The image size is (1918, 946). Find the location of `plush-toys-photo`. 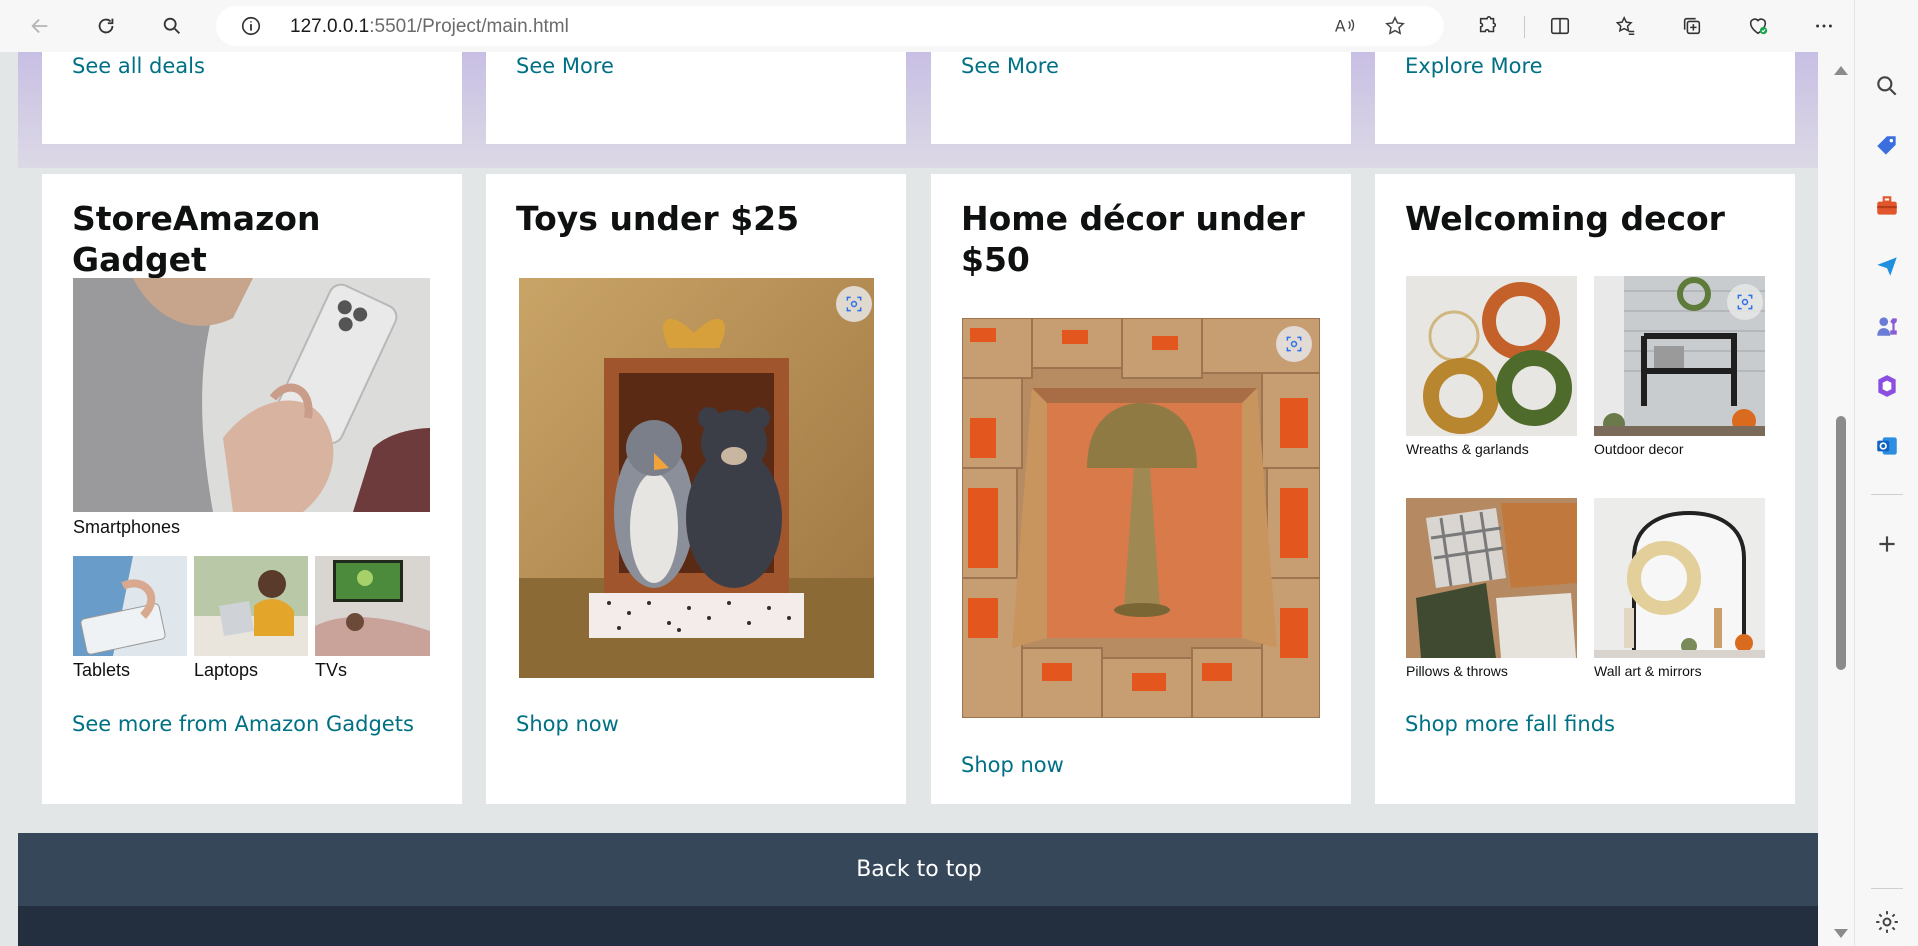

plush-toys-photo is located at coordinates (696, 478).